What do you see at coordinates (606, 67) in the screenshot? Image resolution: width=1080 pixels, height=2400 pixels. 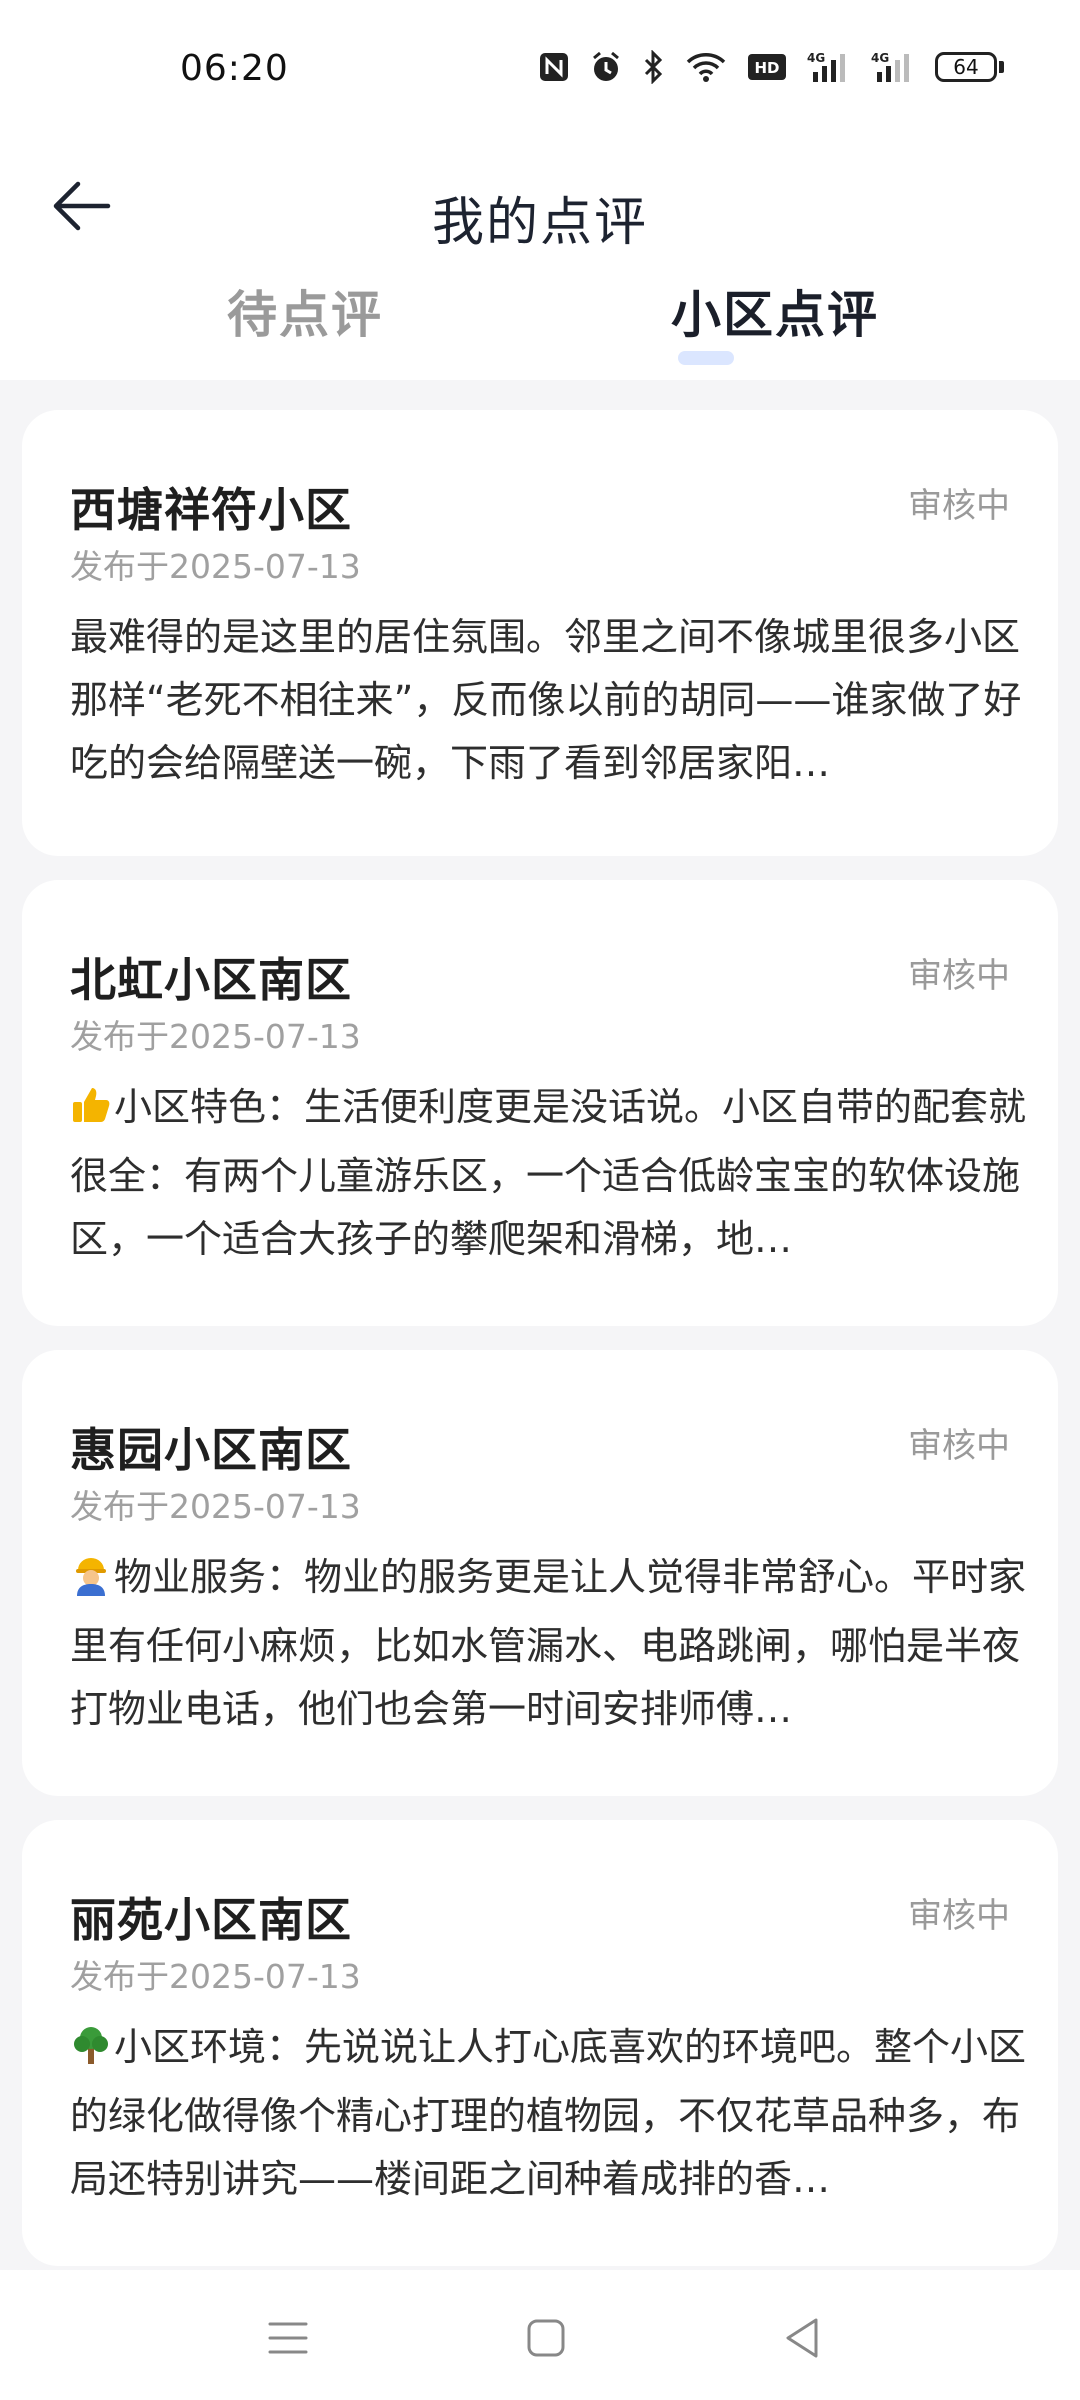 I see `alarm-icon` at bounding box center [606, 67].